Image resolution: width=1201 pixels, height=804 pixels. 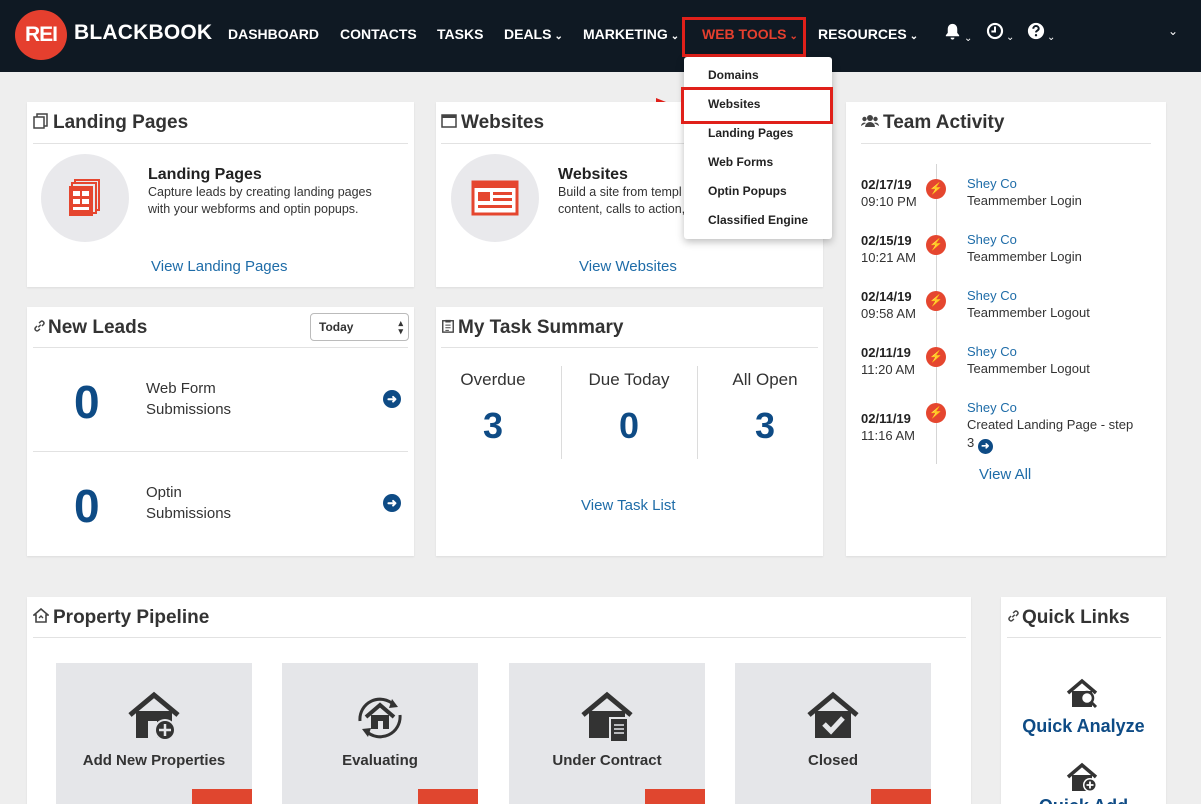 What do you see at coordinates (888, 257) in the screenshot?
I see `activity-time: 10:21 AM` at bounding box center [888, 257].